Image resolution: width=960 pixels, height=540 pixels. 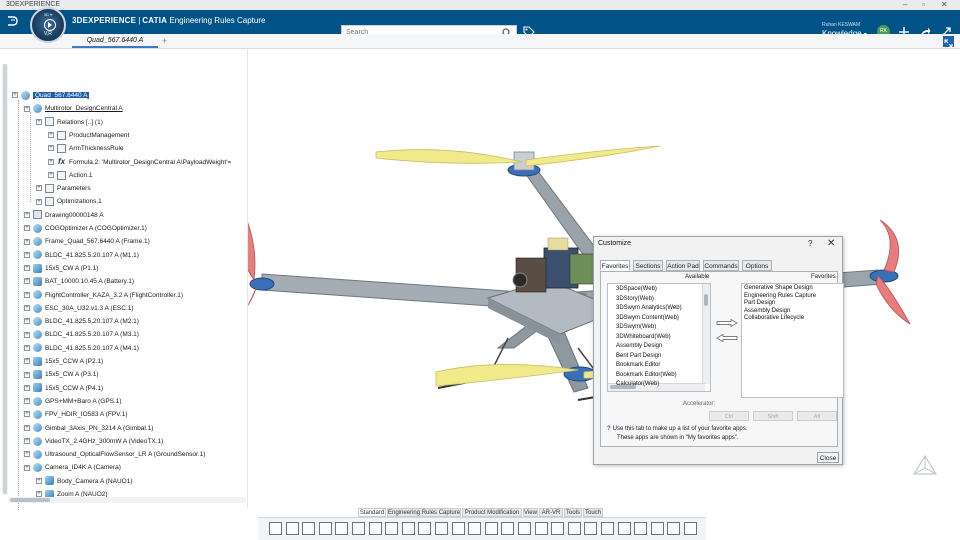 I want to click on dialog-tab-options: Options, so click(x=757, y=265).